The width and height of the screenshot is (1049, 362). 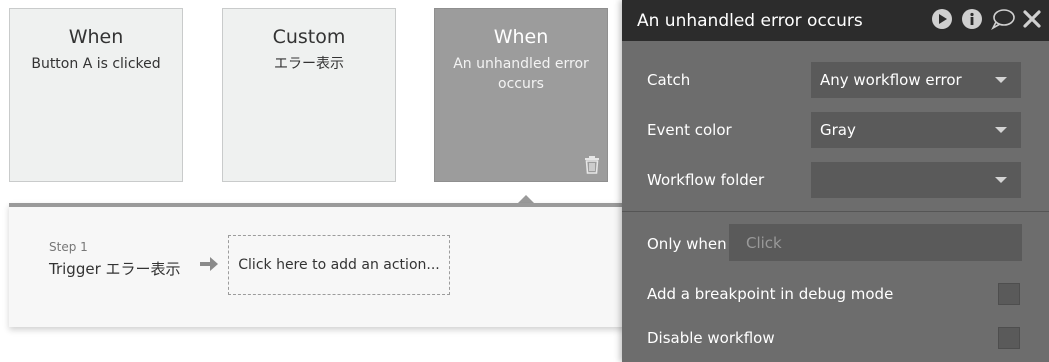 What do you see at coordinates (96, 64) in the screenshot?
I see `event-card-subtitle: Button A is clicked` at bounding box center [96, 64].